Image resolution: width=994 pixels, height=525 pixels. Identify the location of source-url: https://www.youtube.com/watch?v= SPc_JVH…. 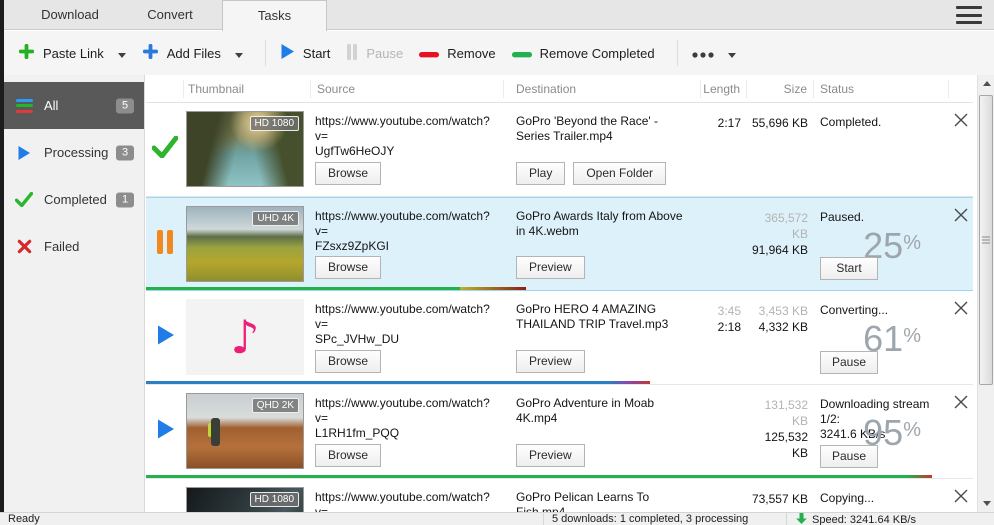
(402, 324).